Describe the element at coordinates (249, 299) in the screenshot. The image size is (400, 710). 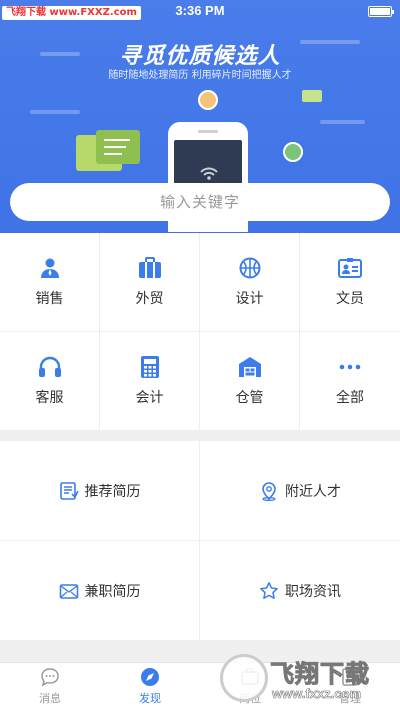
I see `category-label: 设计` at that location.